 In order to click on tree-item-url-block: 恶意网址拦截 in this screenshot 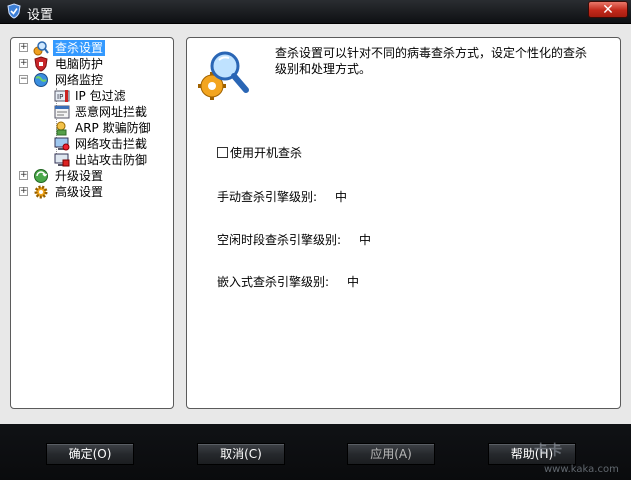, I will do `click(92, 112)`.